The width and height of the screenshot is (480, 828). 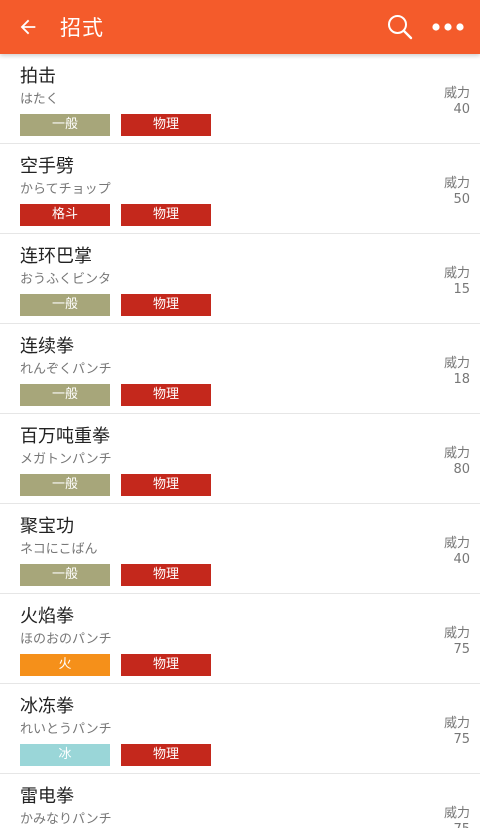 I want to click on move-name: 火焰拳, so click(x=47, y=616).